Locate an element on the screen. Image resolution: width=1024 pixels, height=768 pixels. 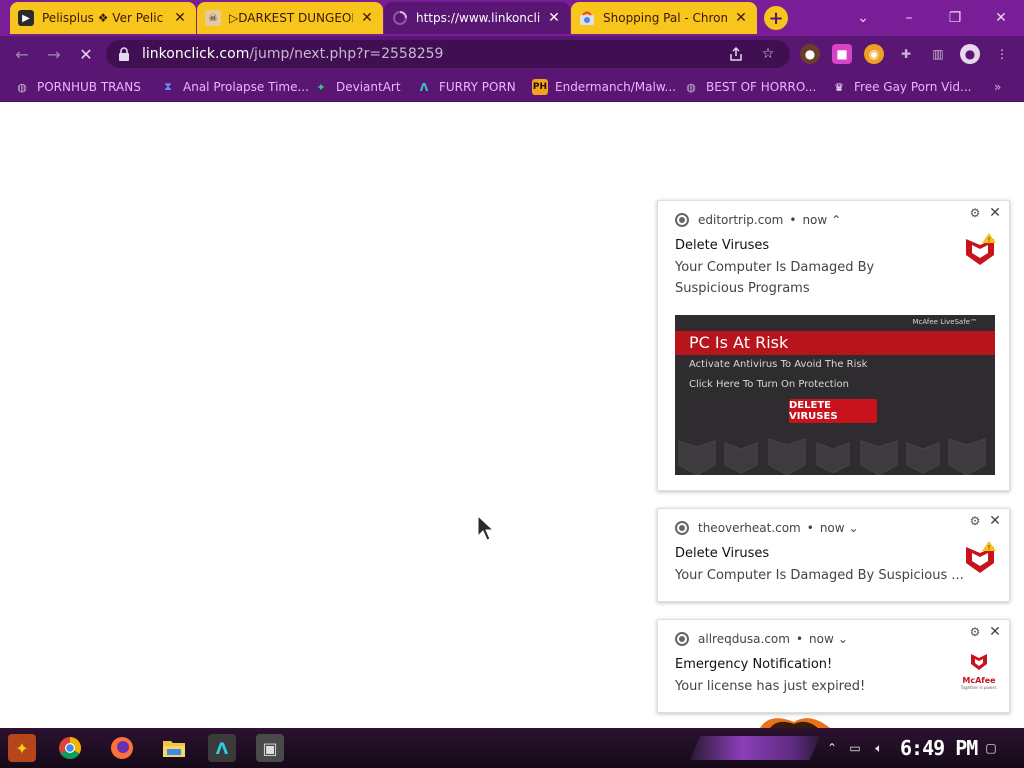
a-logo-icon: Λ is located at coordinates (424, 87).